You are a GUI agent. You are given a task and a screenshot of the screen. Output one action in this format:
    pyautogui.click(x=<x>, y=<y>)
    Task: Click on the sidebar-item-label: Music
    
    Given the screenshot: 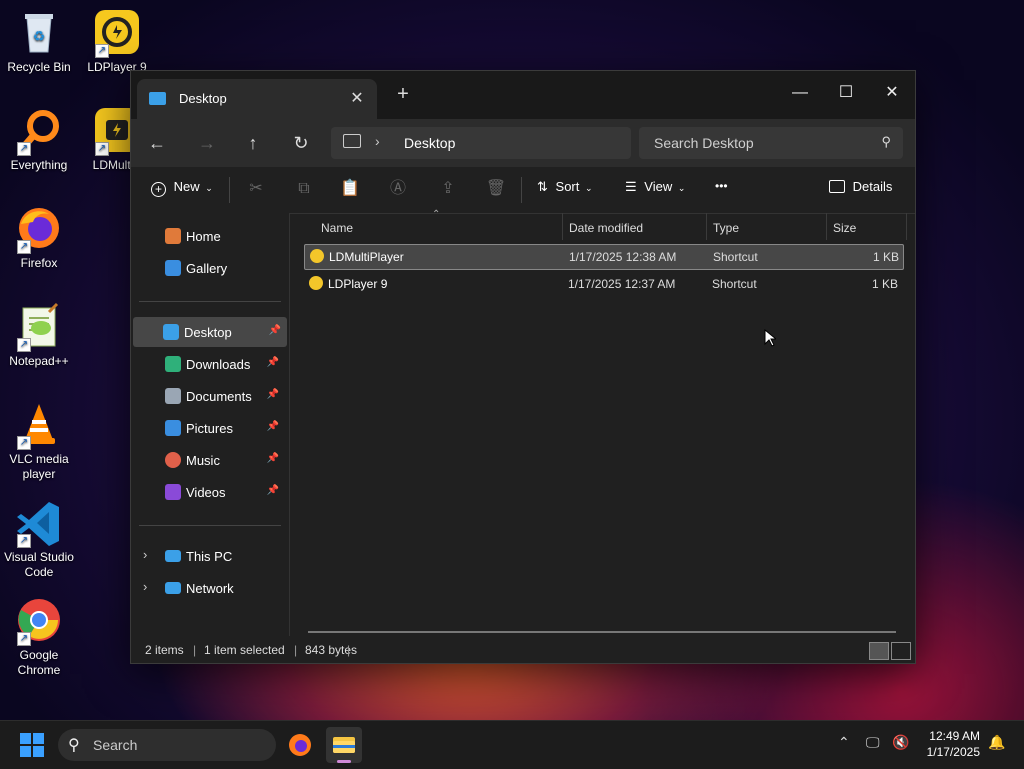 What is the action you would take?
    pyautogui.click(x=203, y=460)
    